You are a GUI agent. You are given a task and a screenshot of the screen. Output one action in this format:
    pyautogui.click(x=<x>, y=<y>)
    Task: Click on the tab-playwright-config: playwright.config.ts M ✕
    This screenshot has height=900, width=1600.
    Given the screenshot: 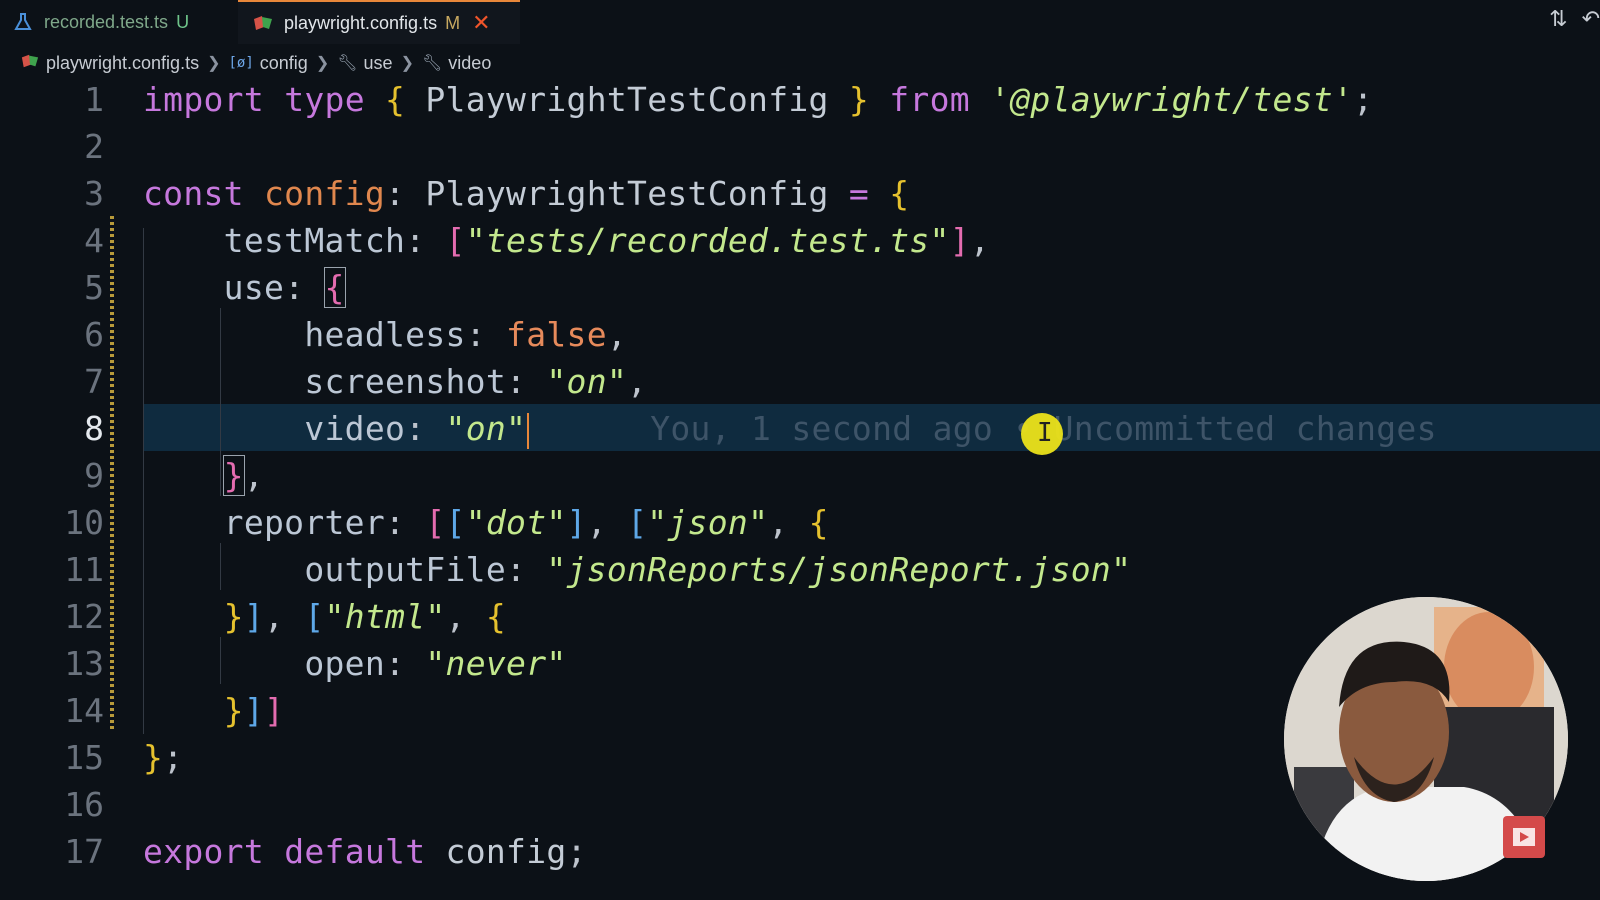 What is the action you would take?
    pyautogui.click(x=379, y=22)
    